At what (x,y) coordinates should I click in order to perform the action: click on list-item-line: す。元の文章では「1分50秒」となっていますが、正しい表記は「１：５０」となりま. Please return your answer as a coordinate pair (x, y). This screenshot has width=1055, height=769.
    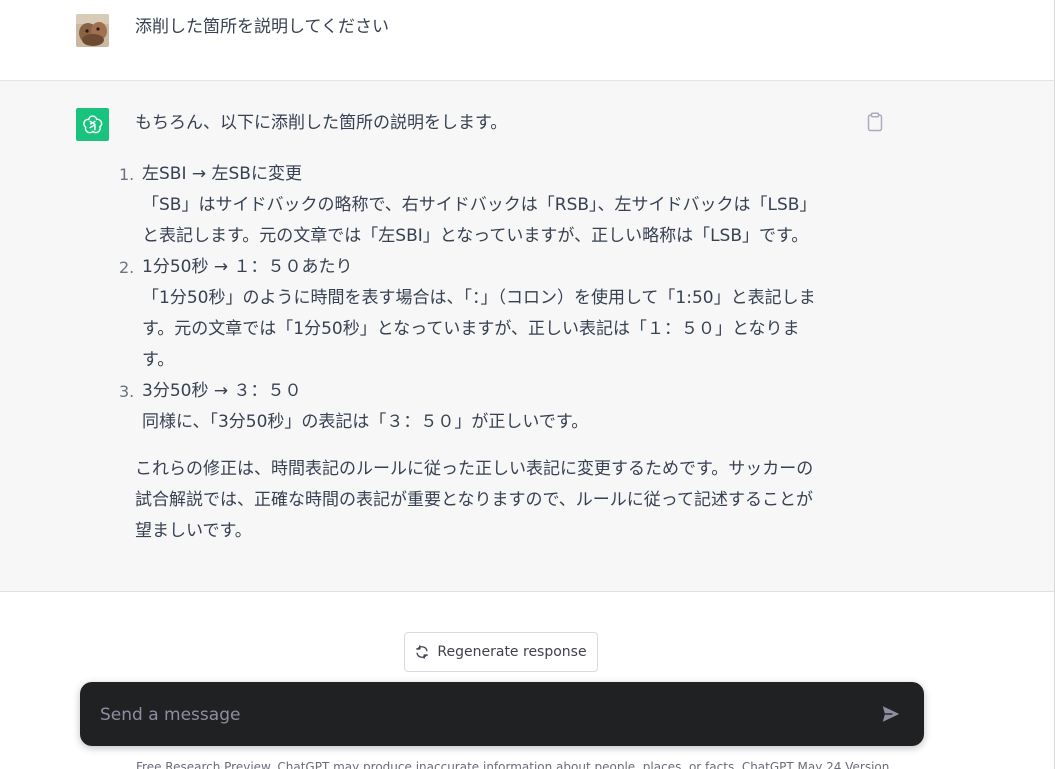
    Looking at the image, I should click on (471, 329).